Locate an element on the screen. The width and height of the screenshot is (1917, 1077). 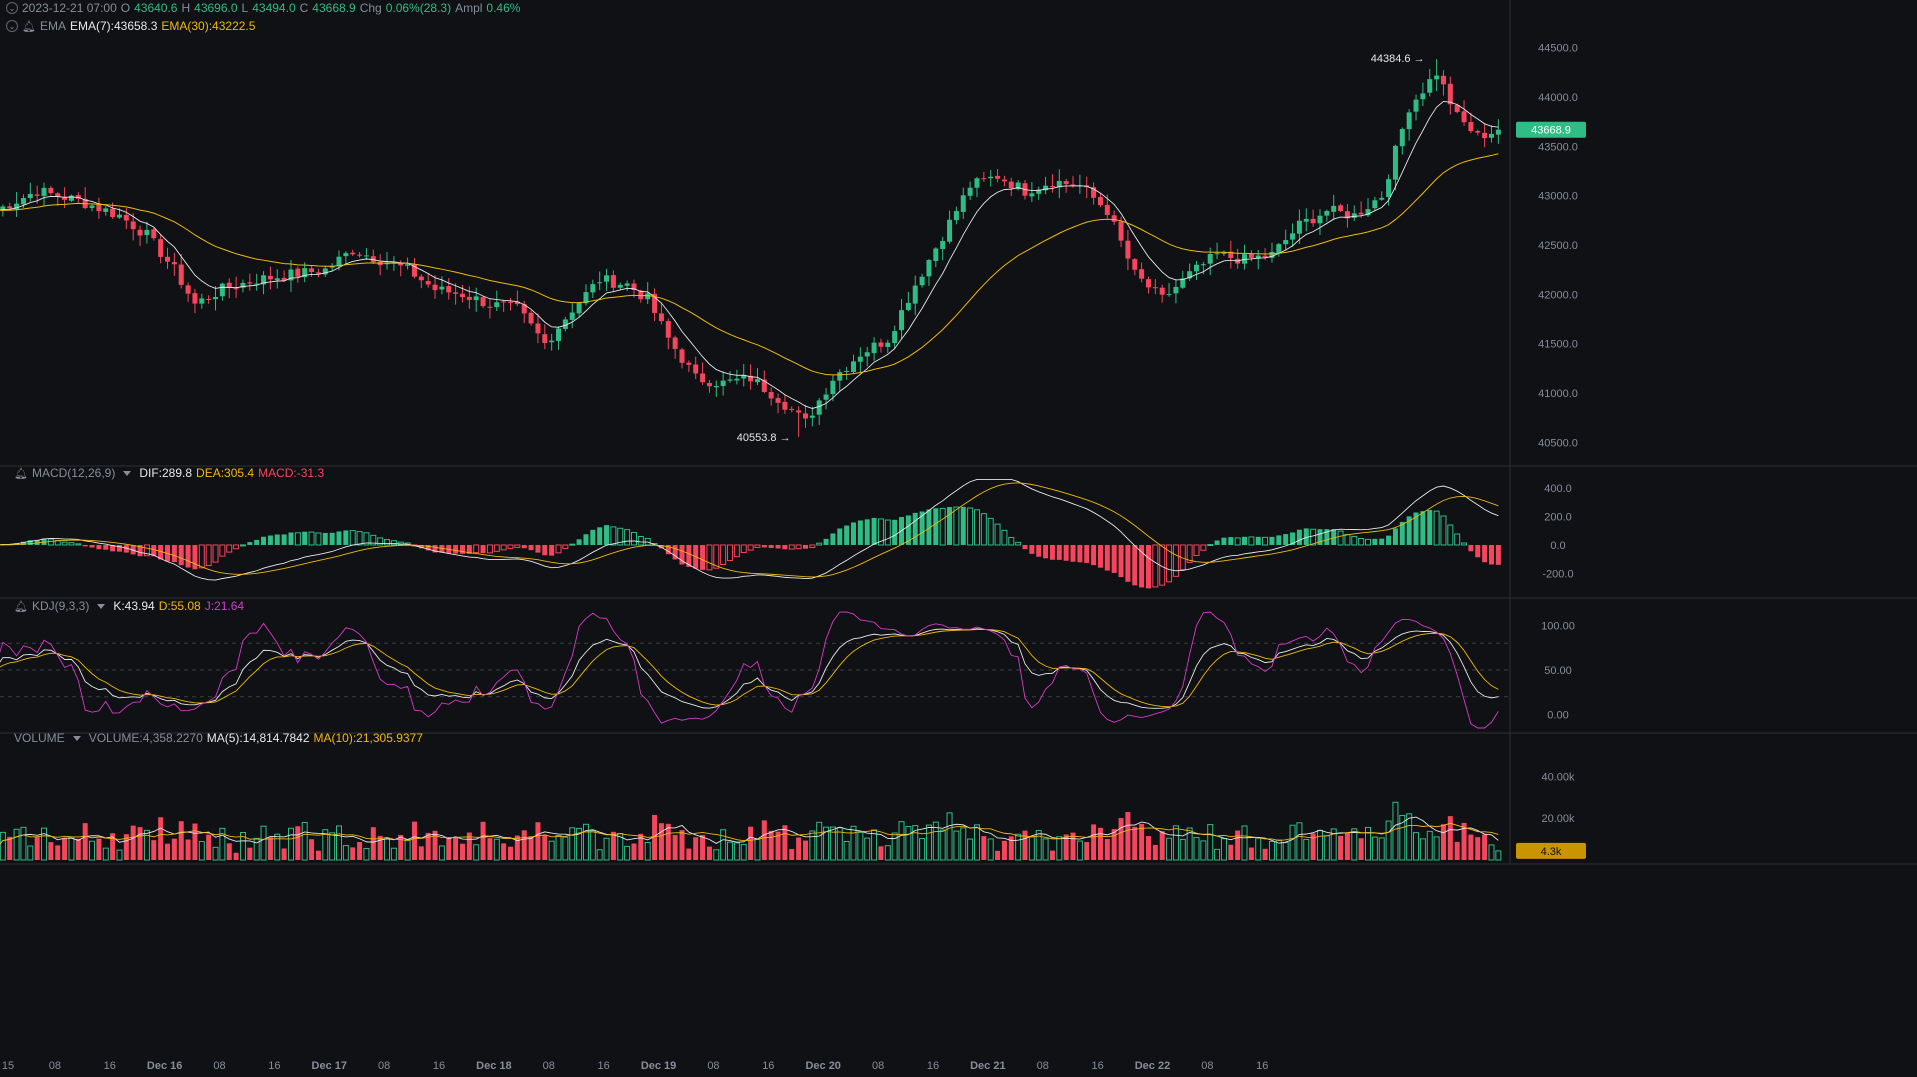
x-tick-label: 08 is located at coordinates (713, 1066).